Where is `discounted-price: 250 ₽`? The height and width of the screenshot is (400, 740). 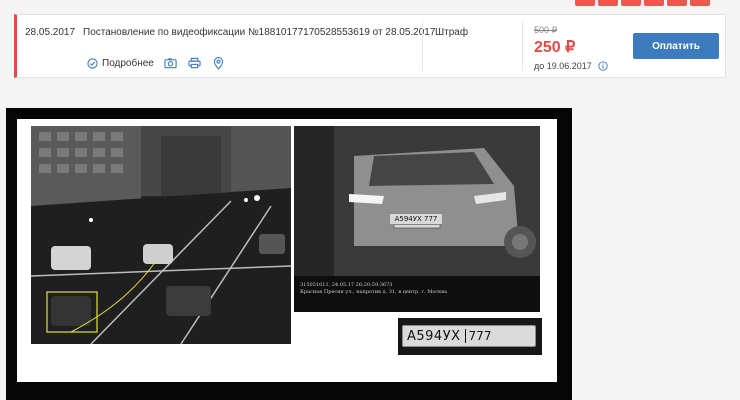
discounted-price: 250 ₽ is located at coordinates (555, 47).